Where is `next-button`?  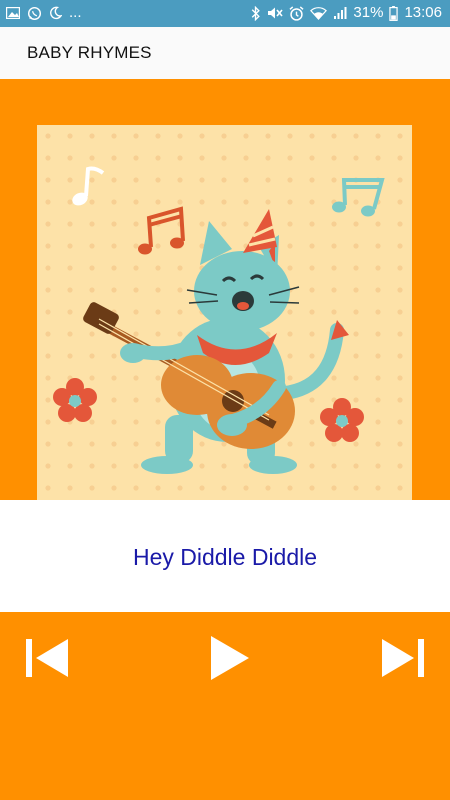
next-button is located at coordinates (403, 658).